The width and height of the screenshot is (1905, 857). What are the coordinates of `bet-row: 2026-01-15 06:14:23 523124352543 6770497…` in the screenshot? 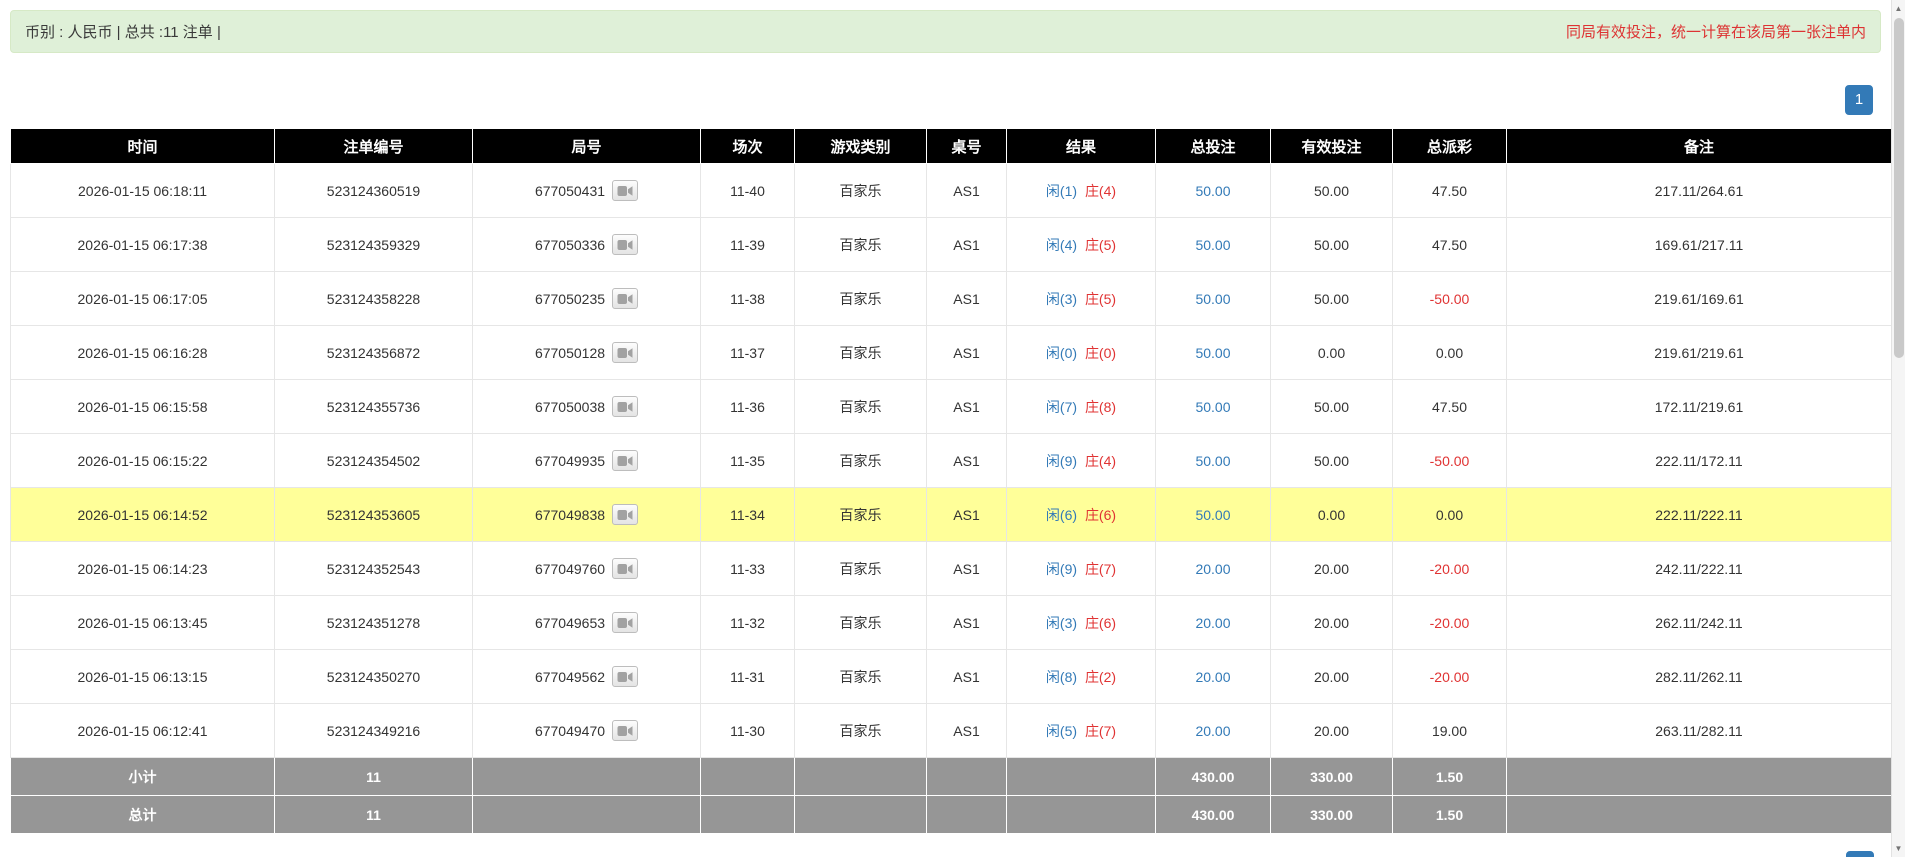 It's located at (951, 568).